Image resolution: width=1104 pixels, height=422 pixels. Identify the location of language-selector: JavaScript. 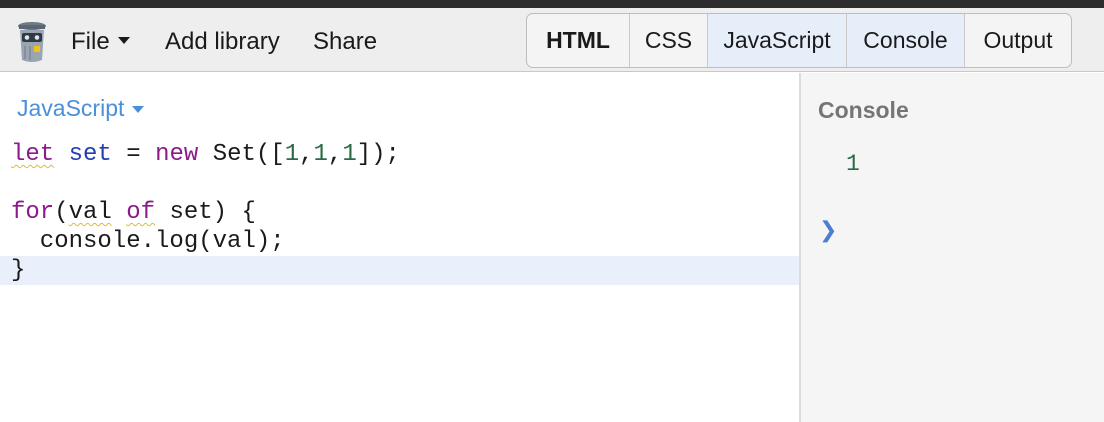
(81, 108).